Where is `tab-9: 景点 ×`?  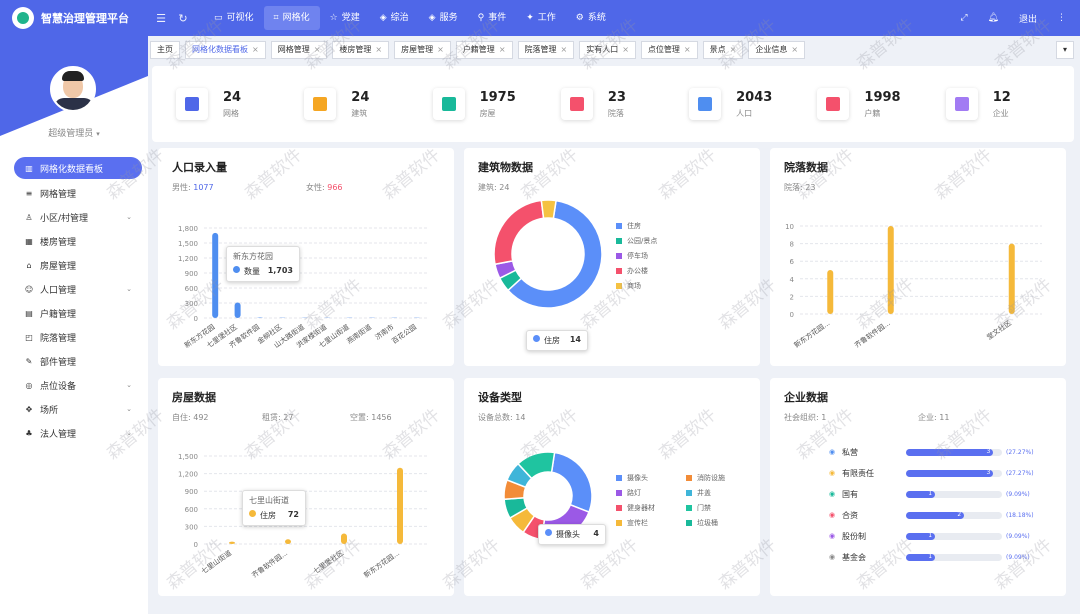 tab-9: 景点 × is located at coordinates (723, 50).